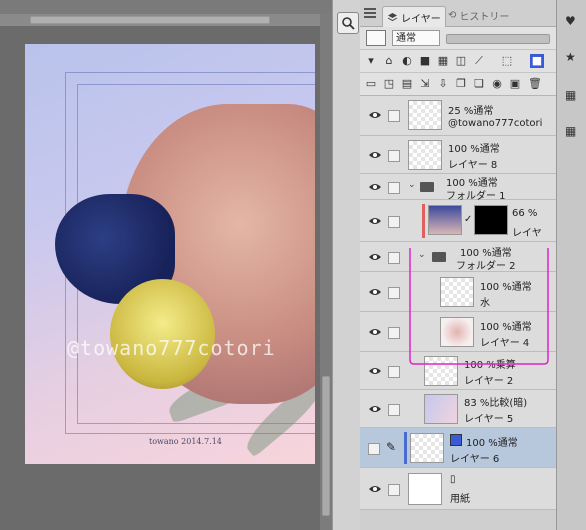 This screenshot has height=530, width=586. What do you see at coordinates (537, 61) in the screenshot?
I see `color-layer-icon: ■` at bounding box center [537, 61].